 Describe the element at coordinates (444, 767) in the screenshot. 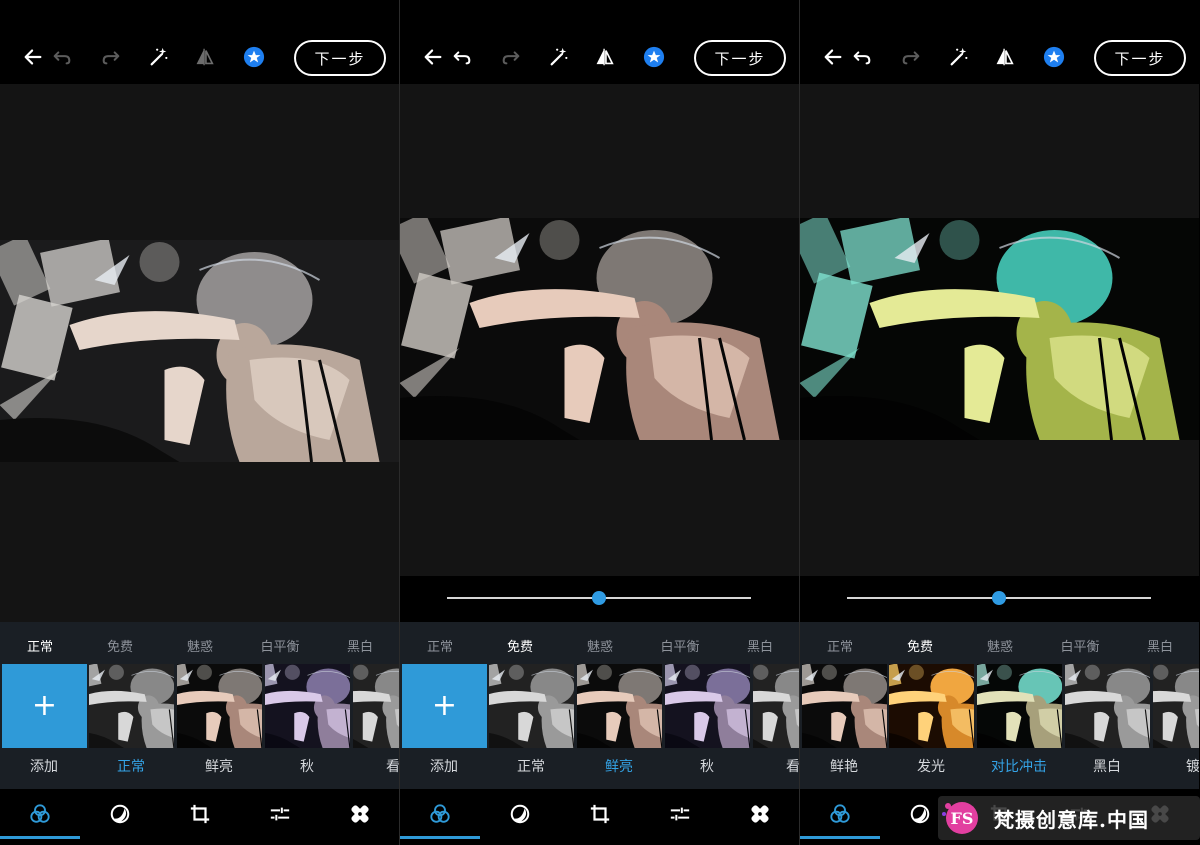

I see `filter-name-label: 添加` at that location.